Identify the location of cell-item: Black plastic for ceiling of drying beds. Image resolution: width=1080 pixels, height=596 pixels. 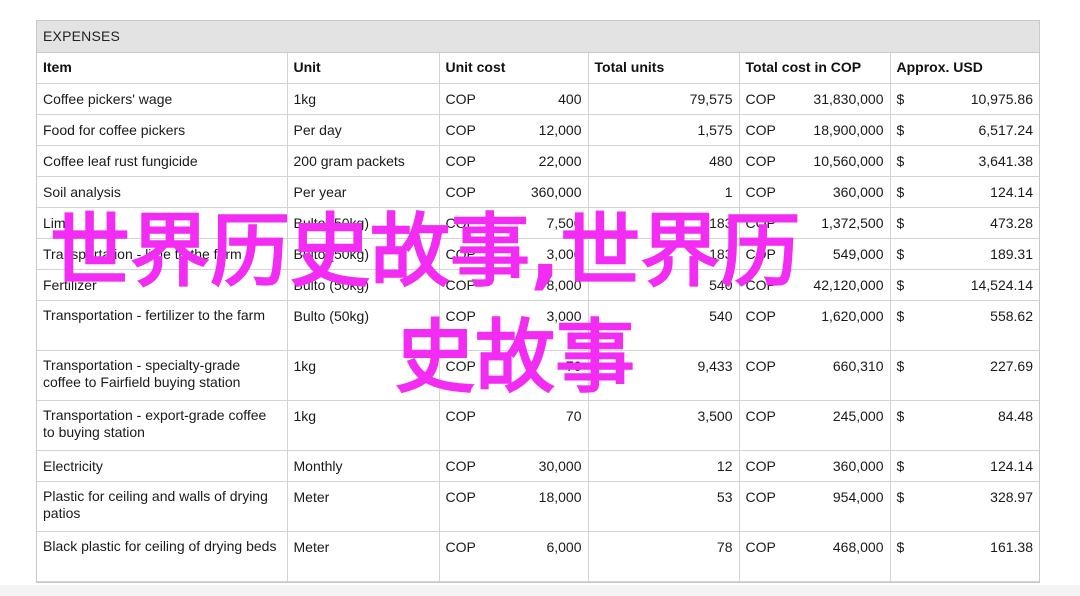
(162, 556).